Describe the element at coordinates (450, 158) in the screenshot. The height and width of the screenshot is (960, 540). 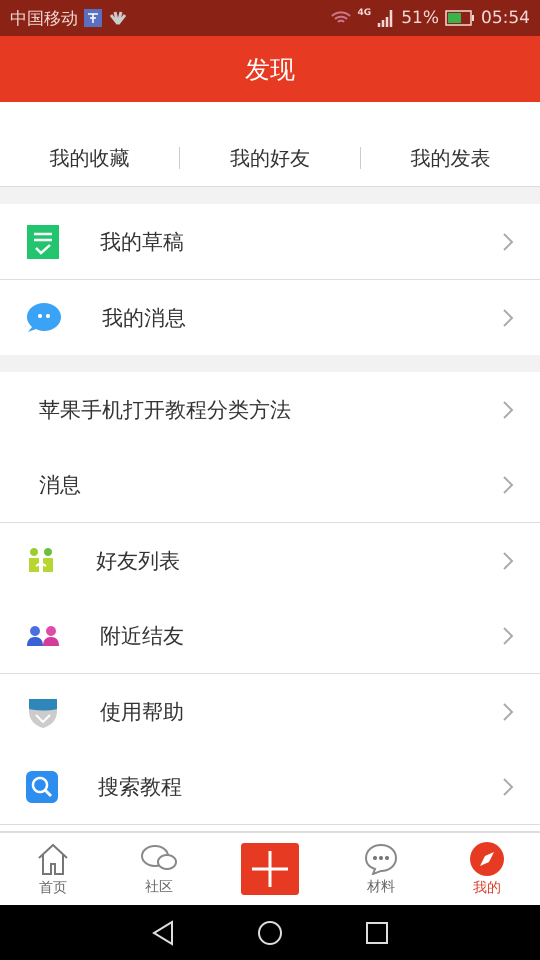
I see `quick-link: 我的发表` at that location.